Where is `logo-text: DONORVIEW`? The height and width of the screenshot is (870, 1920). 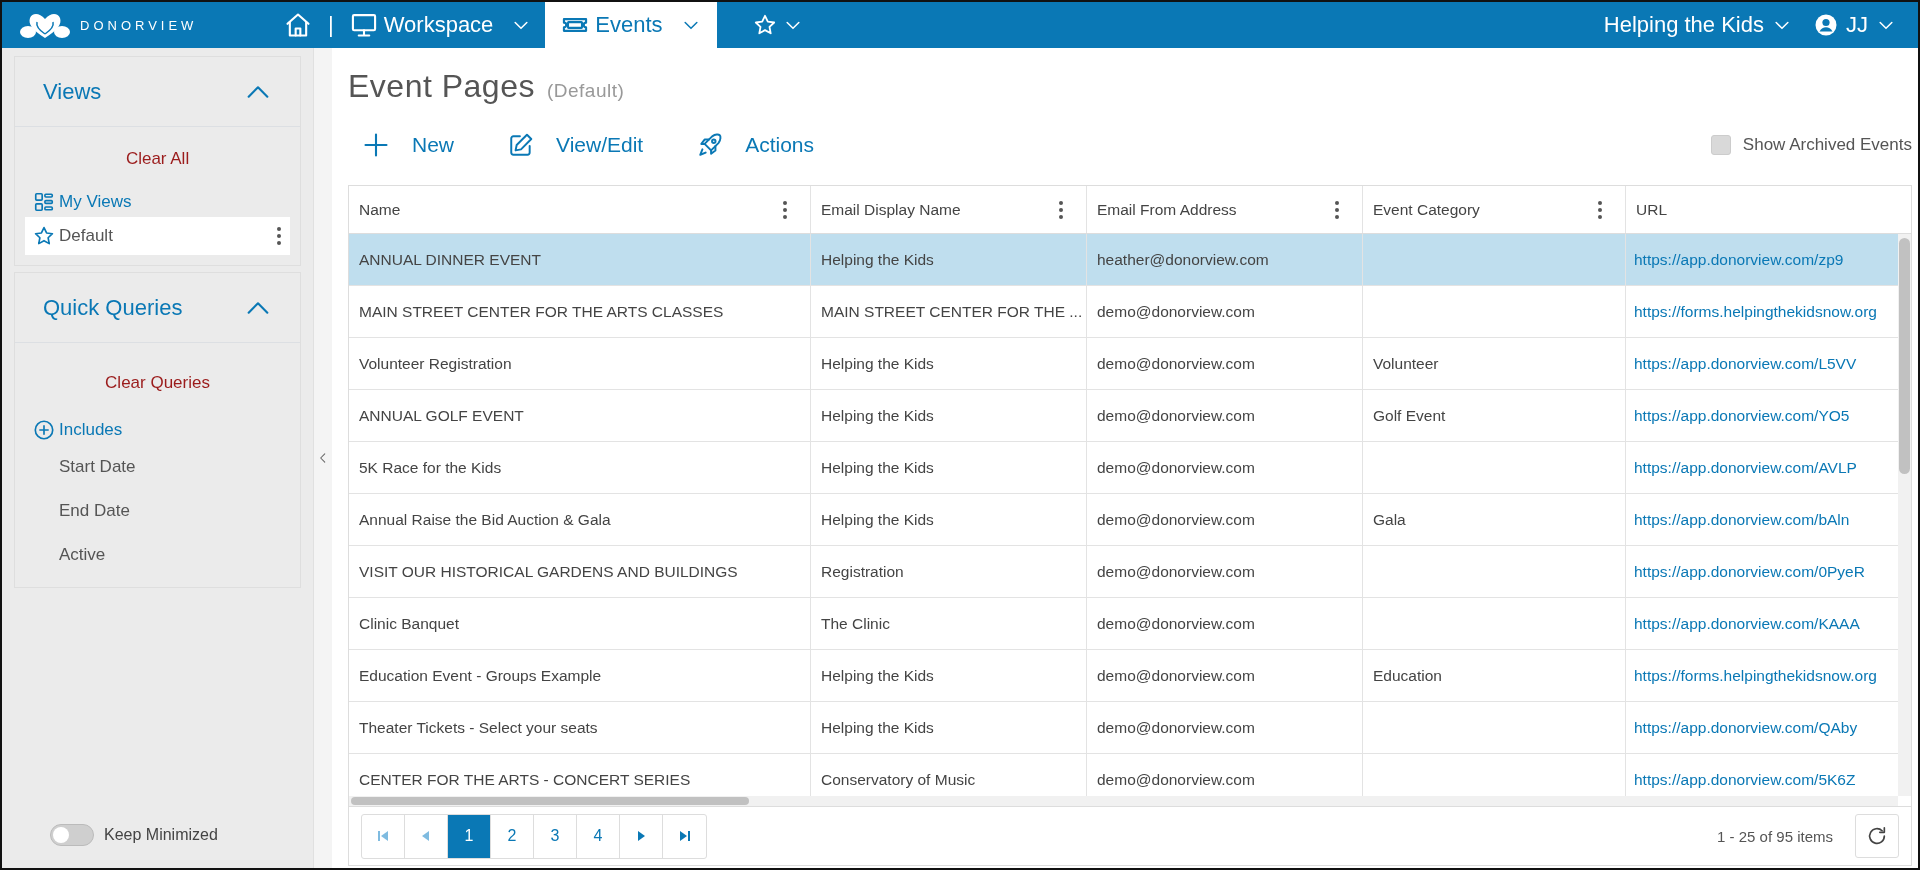 logo-text: DONORVIEW is located at coordinates (139, 25).